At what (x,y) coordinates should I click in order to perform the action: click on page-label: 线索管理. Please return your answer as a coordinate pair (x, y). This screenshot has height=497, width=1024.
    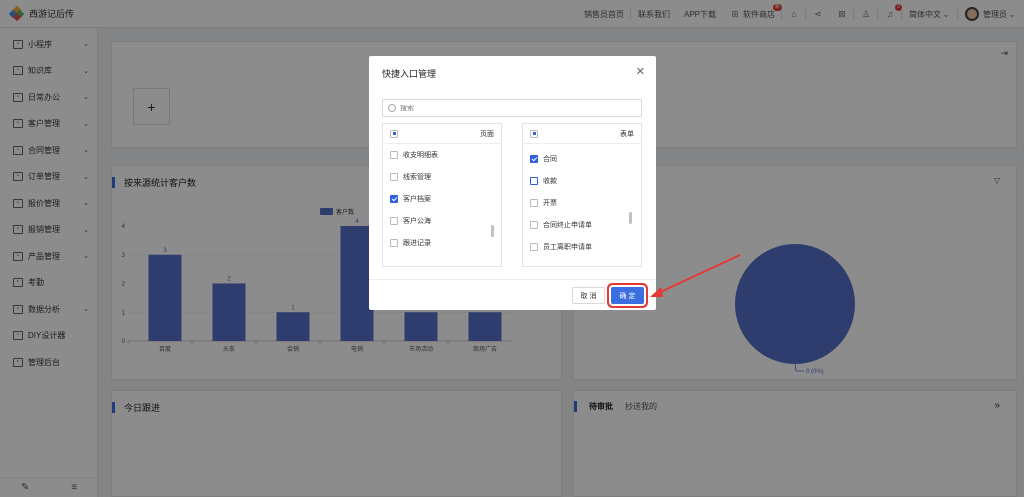
    Looking at the image, I should click on (417, 177).